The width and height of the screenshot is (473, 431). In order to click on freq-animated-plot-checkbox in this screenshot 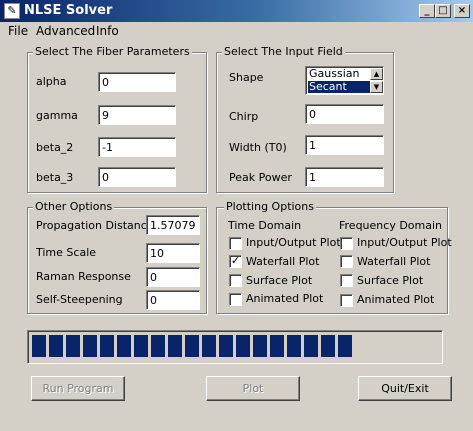, I will do `click(346, 300)`.